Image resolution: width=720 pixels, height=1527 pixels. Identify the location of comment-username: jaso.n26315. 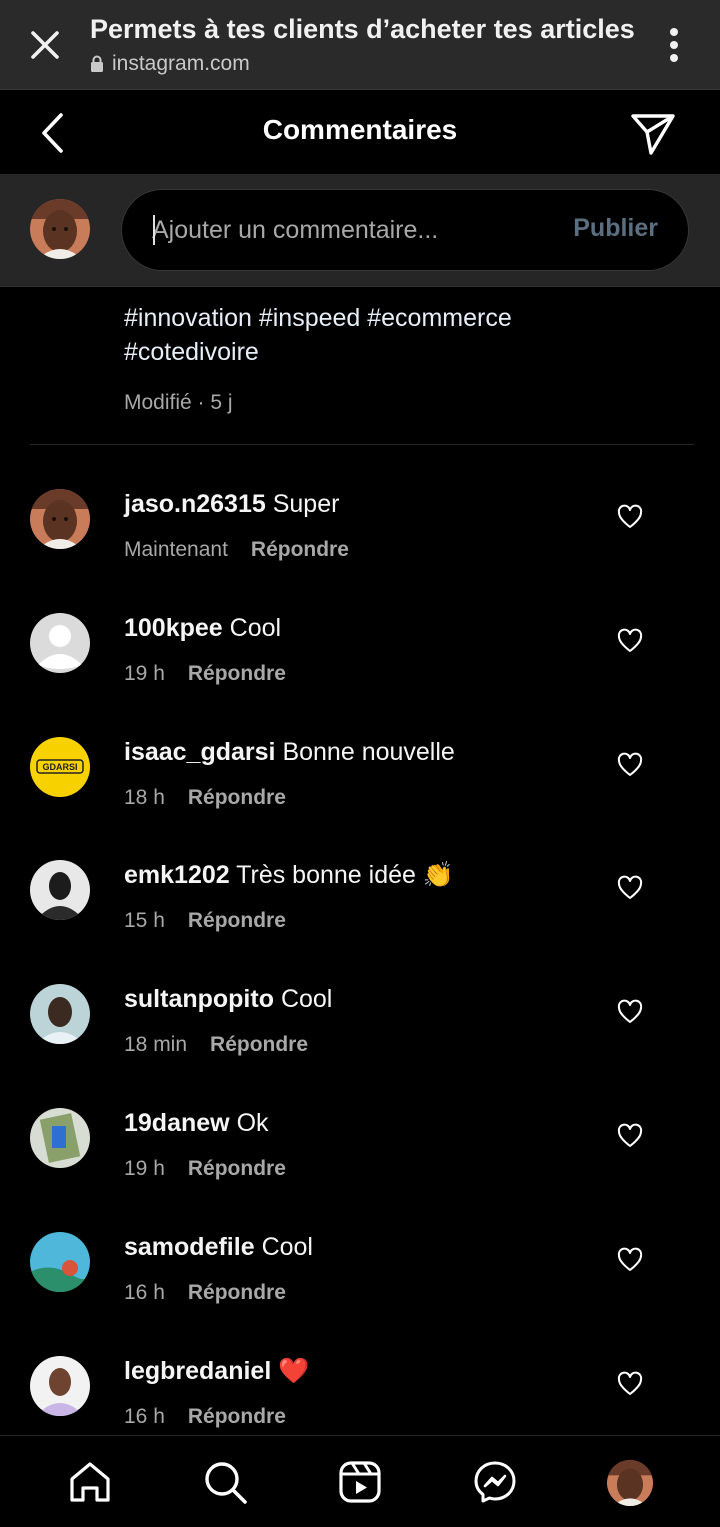
(195, 504).